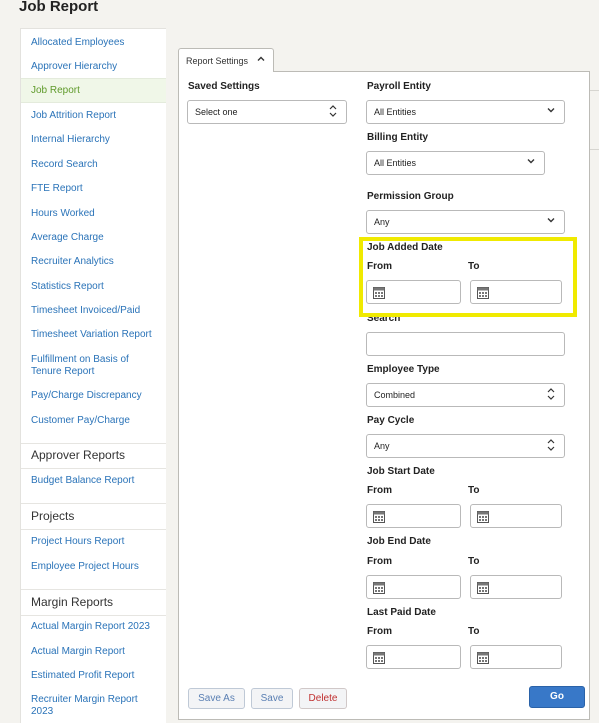 Image resolution: width=599 pixels, height=723 pixels. I want to click on job-added-date-to-input, so click(516, 292).